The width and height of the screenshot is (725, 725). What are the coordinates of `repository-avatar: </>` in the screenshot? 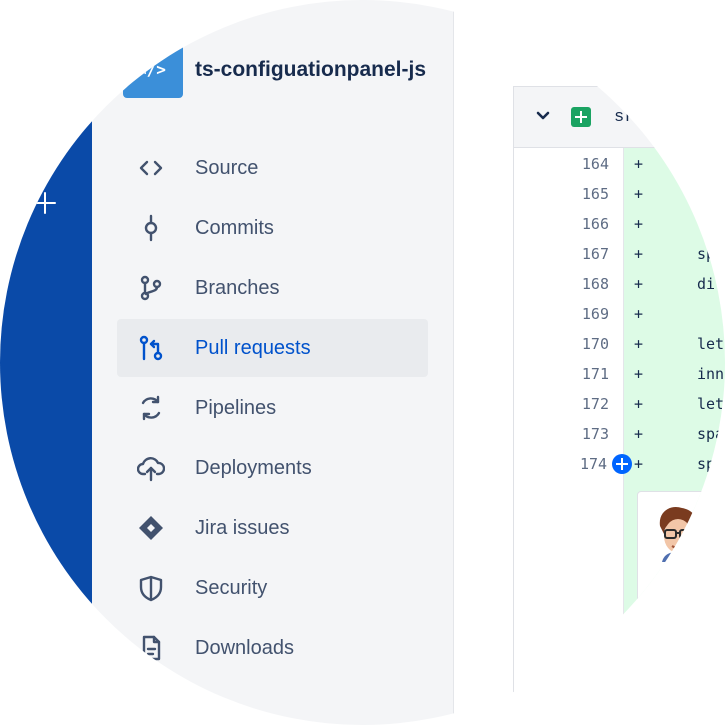 It's located at (153, 70).